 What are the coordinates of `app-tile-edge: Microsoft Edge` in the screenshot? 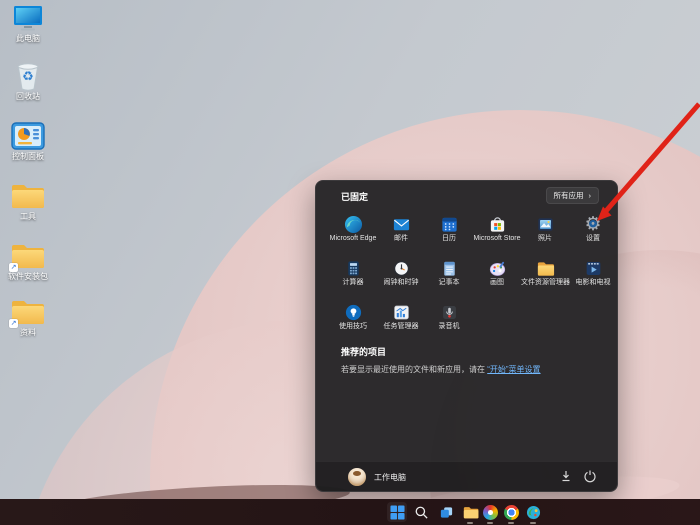 It's located at (353, 232).